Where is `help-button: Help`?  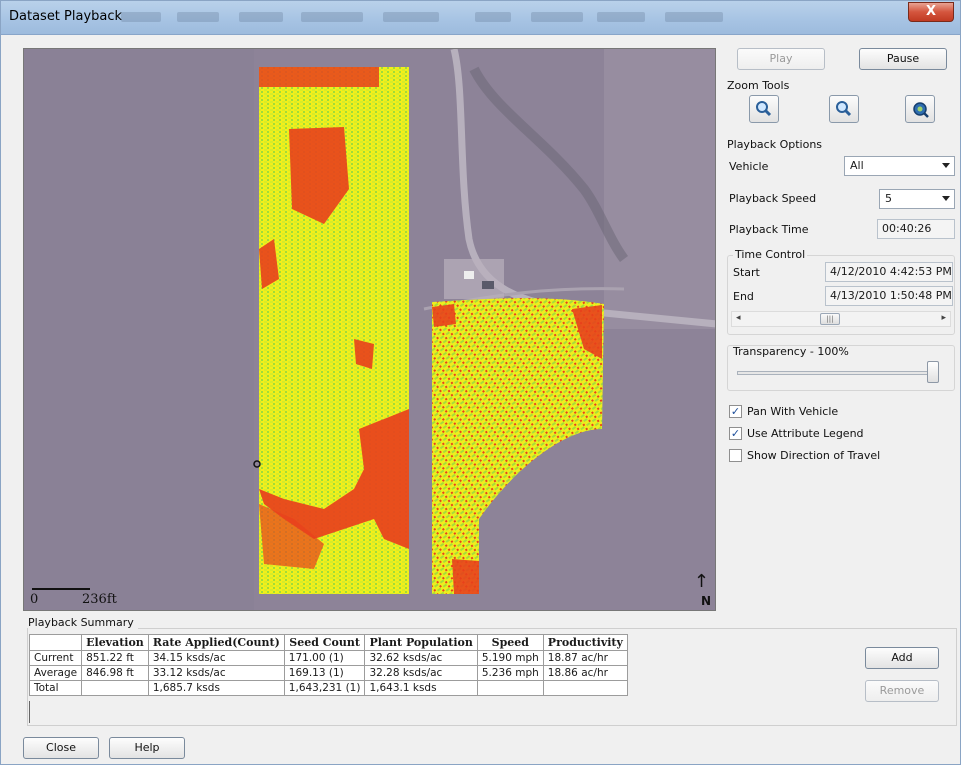
help-button: Help is located at coordinates (147, 748).